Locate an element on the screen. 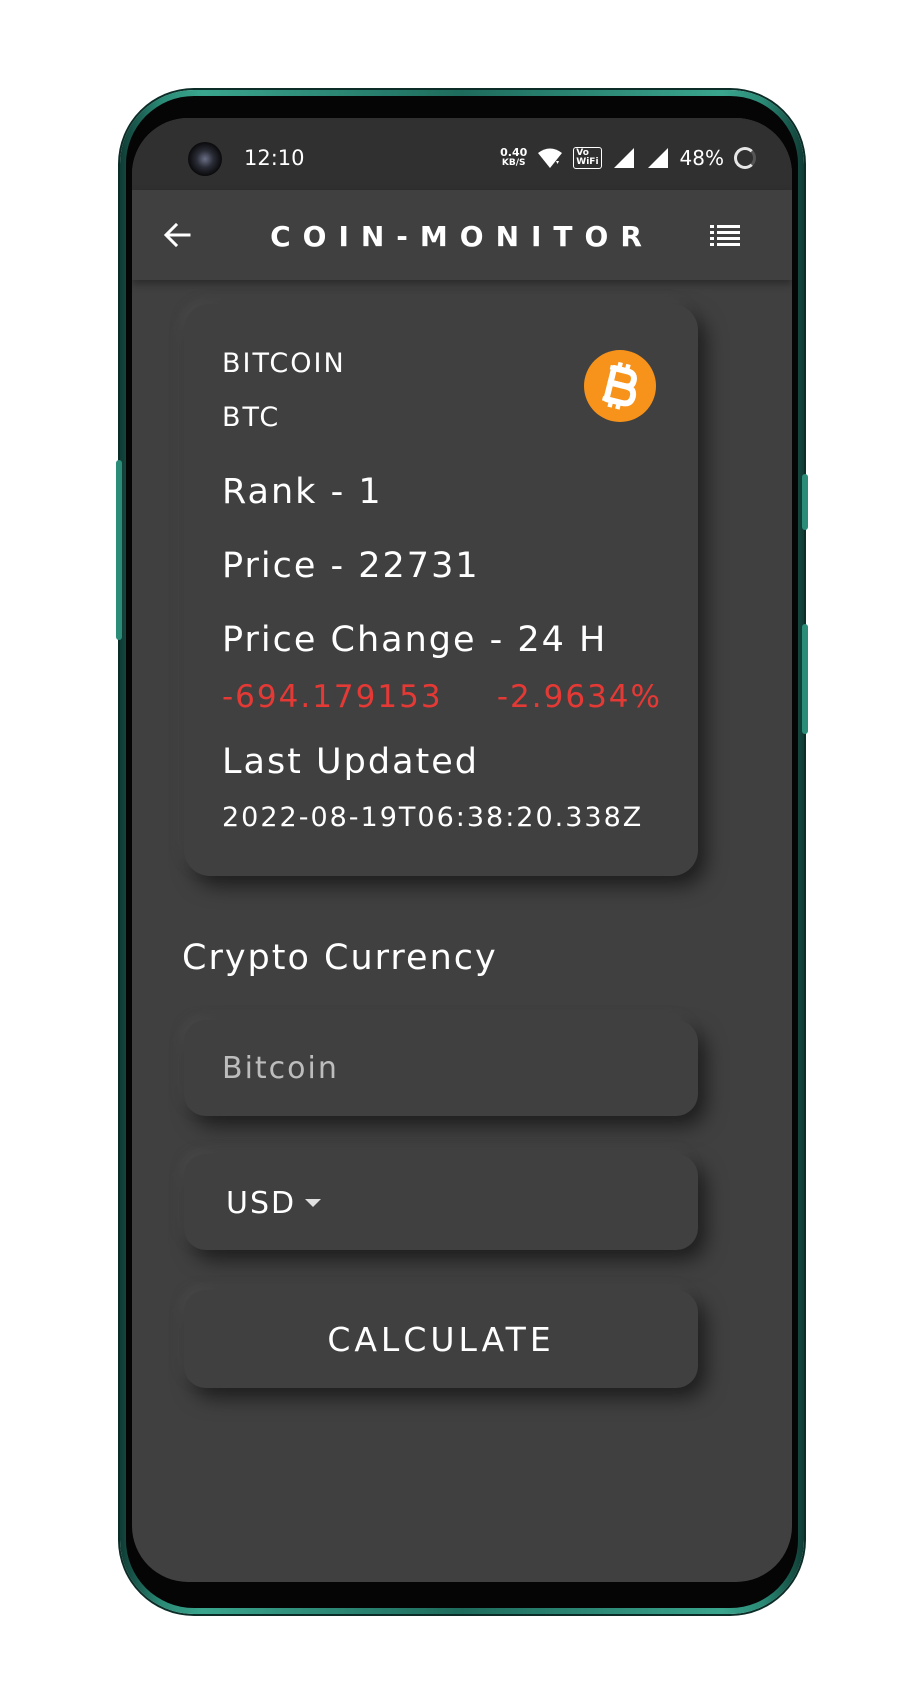 The image size is (924, 1702). calculate-button: CALCULATE is located at coordinates (441, 1339).